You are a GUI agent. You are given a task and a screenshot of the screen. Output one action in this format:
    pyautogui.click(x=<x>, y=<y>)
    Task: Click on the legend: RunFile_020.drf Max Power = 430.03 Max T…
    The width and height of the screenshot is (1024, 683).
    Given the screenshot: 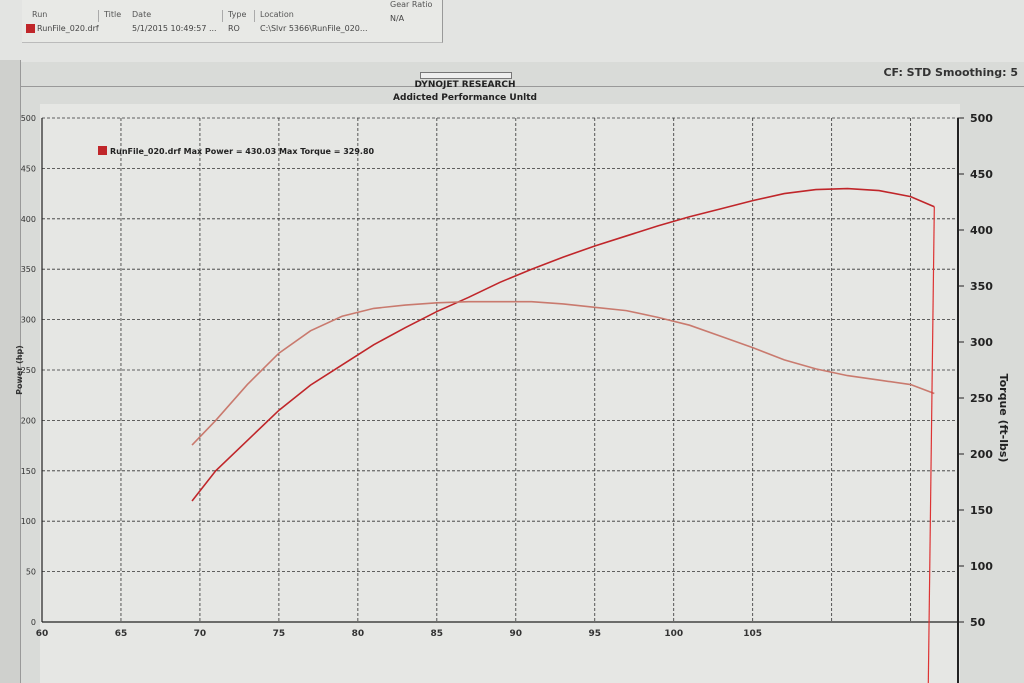 What is the action you would take?
    pyautogui.click(x=236, y=151)
    